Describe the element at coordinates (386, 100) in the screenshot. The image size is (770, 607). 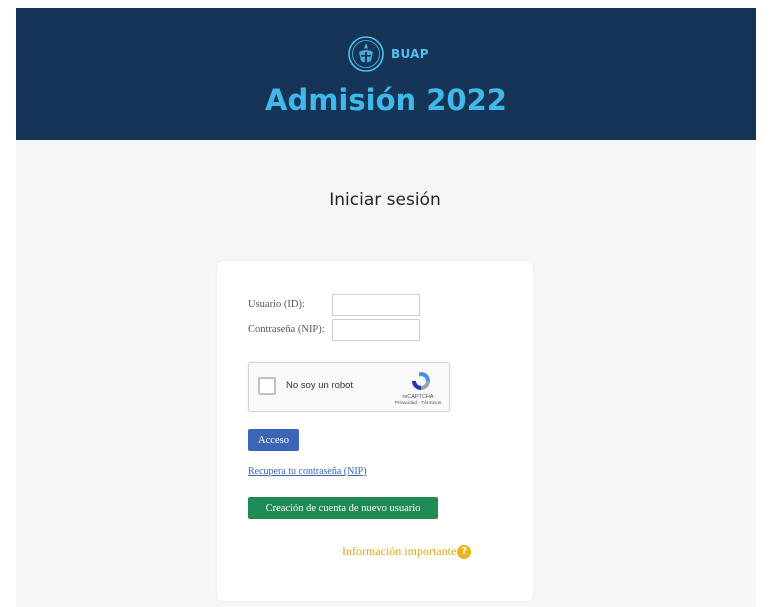
I see `page-title: Admisión 2022` at that location.